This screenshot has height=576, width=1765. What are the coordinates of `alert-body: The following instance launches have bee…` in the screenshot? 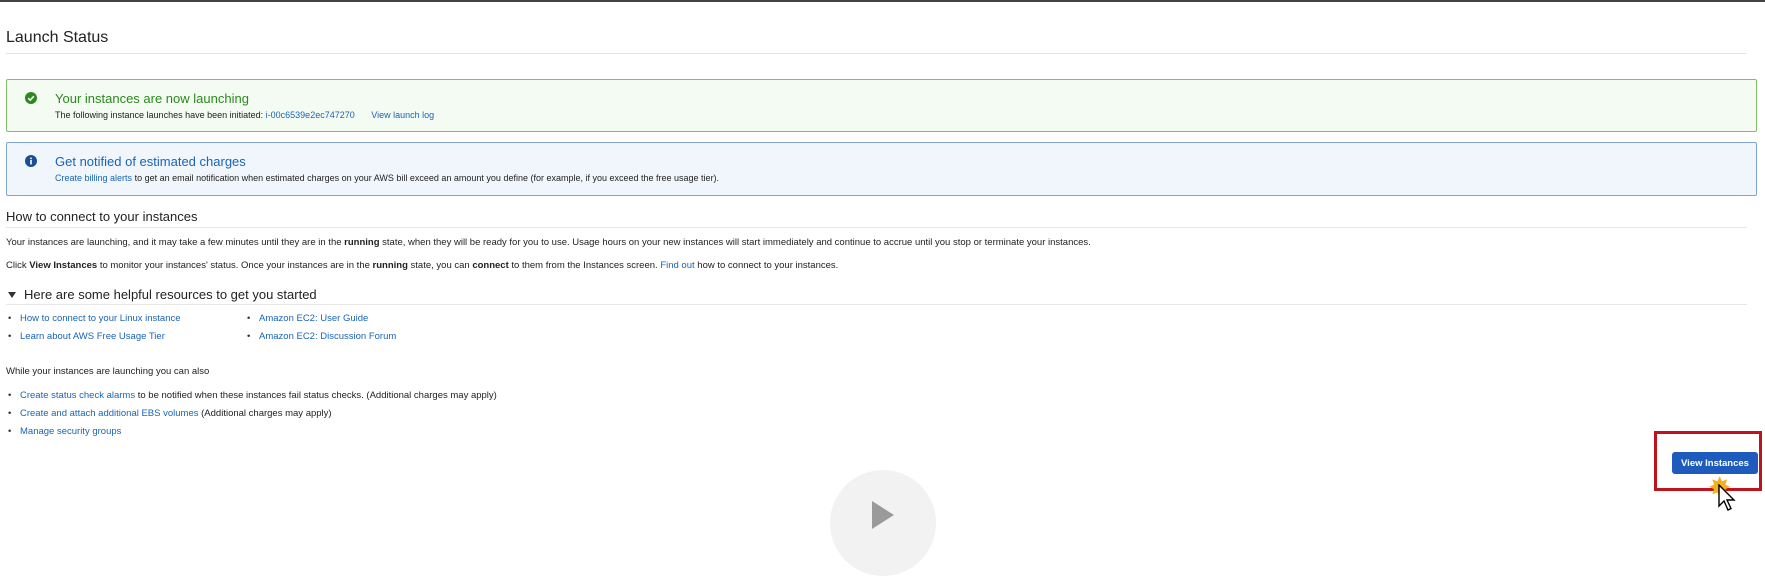 It's located at (244, 115).